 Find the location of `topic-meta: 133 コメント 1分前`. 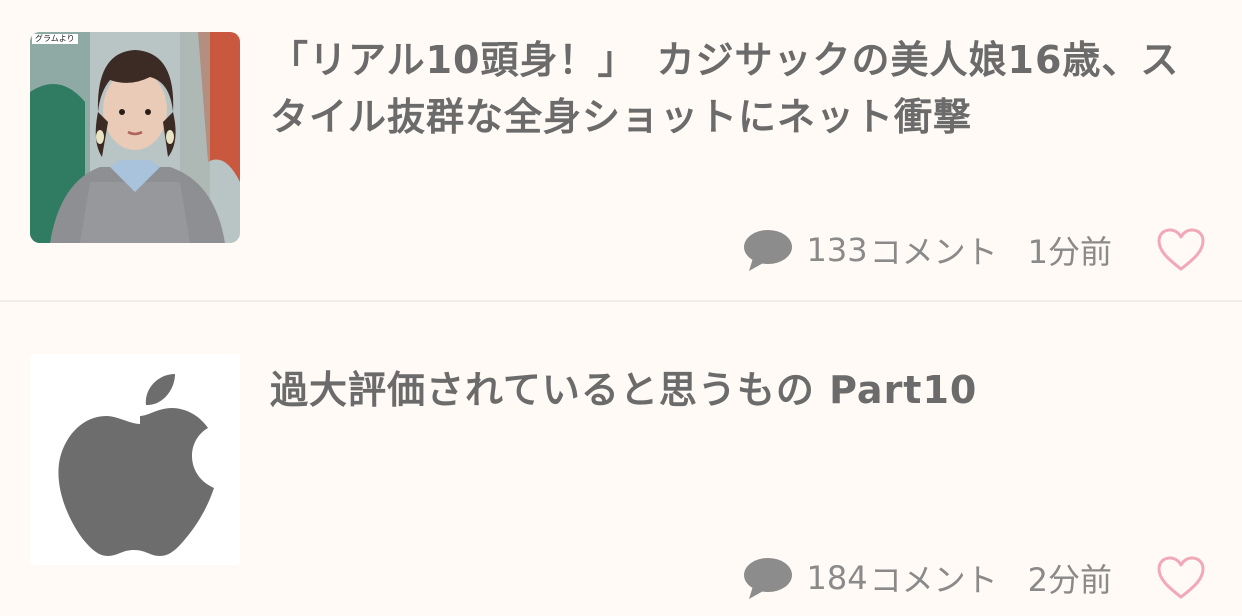

topic-meta: 133 コメント 1分前 is located at coordinates (974, 250).